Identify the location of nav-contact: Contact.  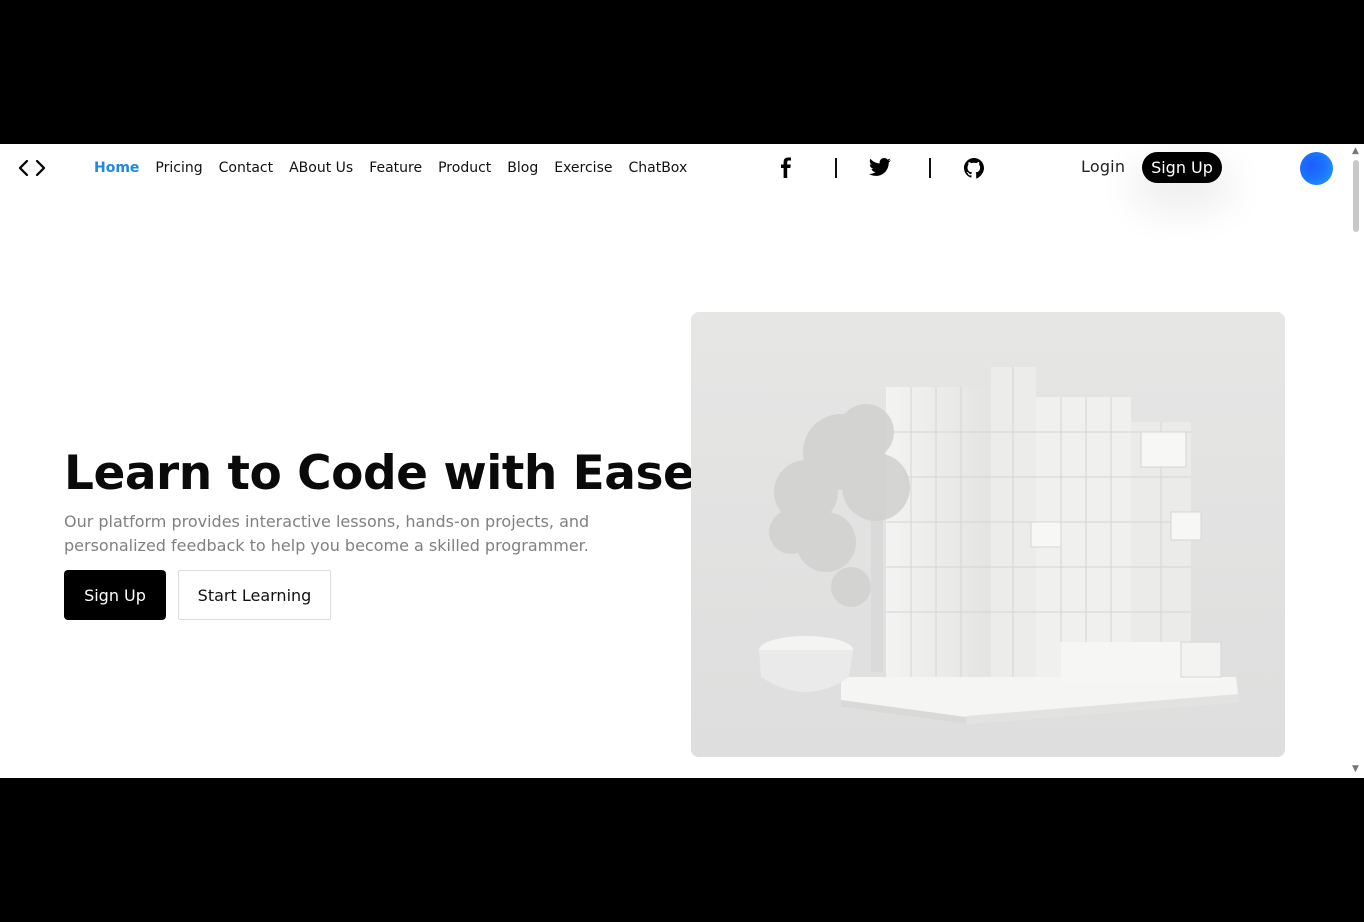
(246, 168).